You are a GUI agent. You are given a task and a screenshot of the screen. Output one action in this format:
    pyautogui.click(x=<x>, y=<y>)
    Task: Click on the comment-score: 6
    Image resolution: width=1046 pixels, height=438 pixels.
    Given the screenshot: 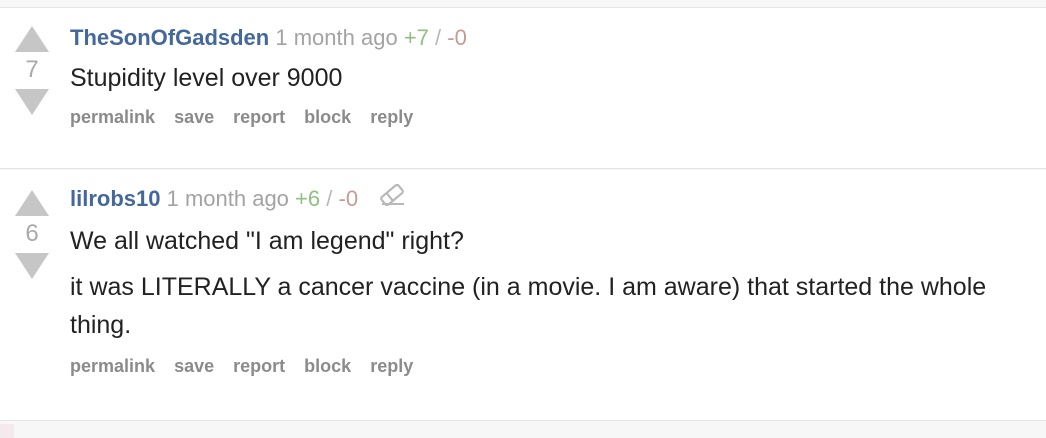 What is the action you would take?
    pyautogui.click(x=32, y=233)
    